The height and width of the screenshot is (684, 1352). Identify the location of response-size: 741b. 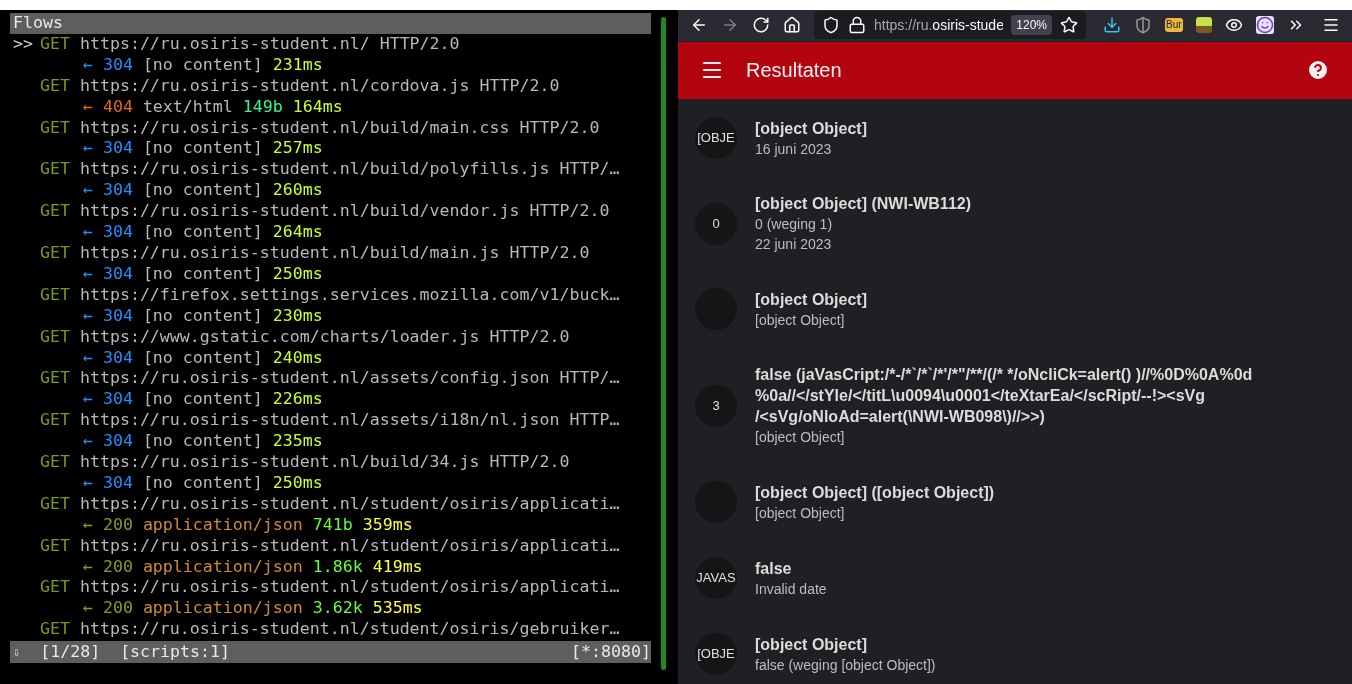
(332, 525).